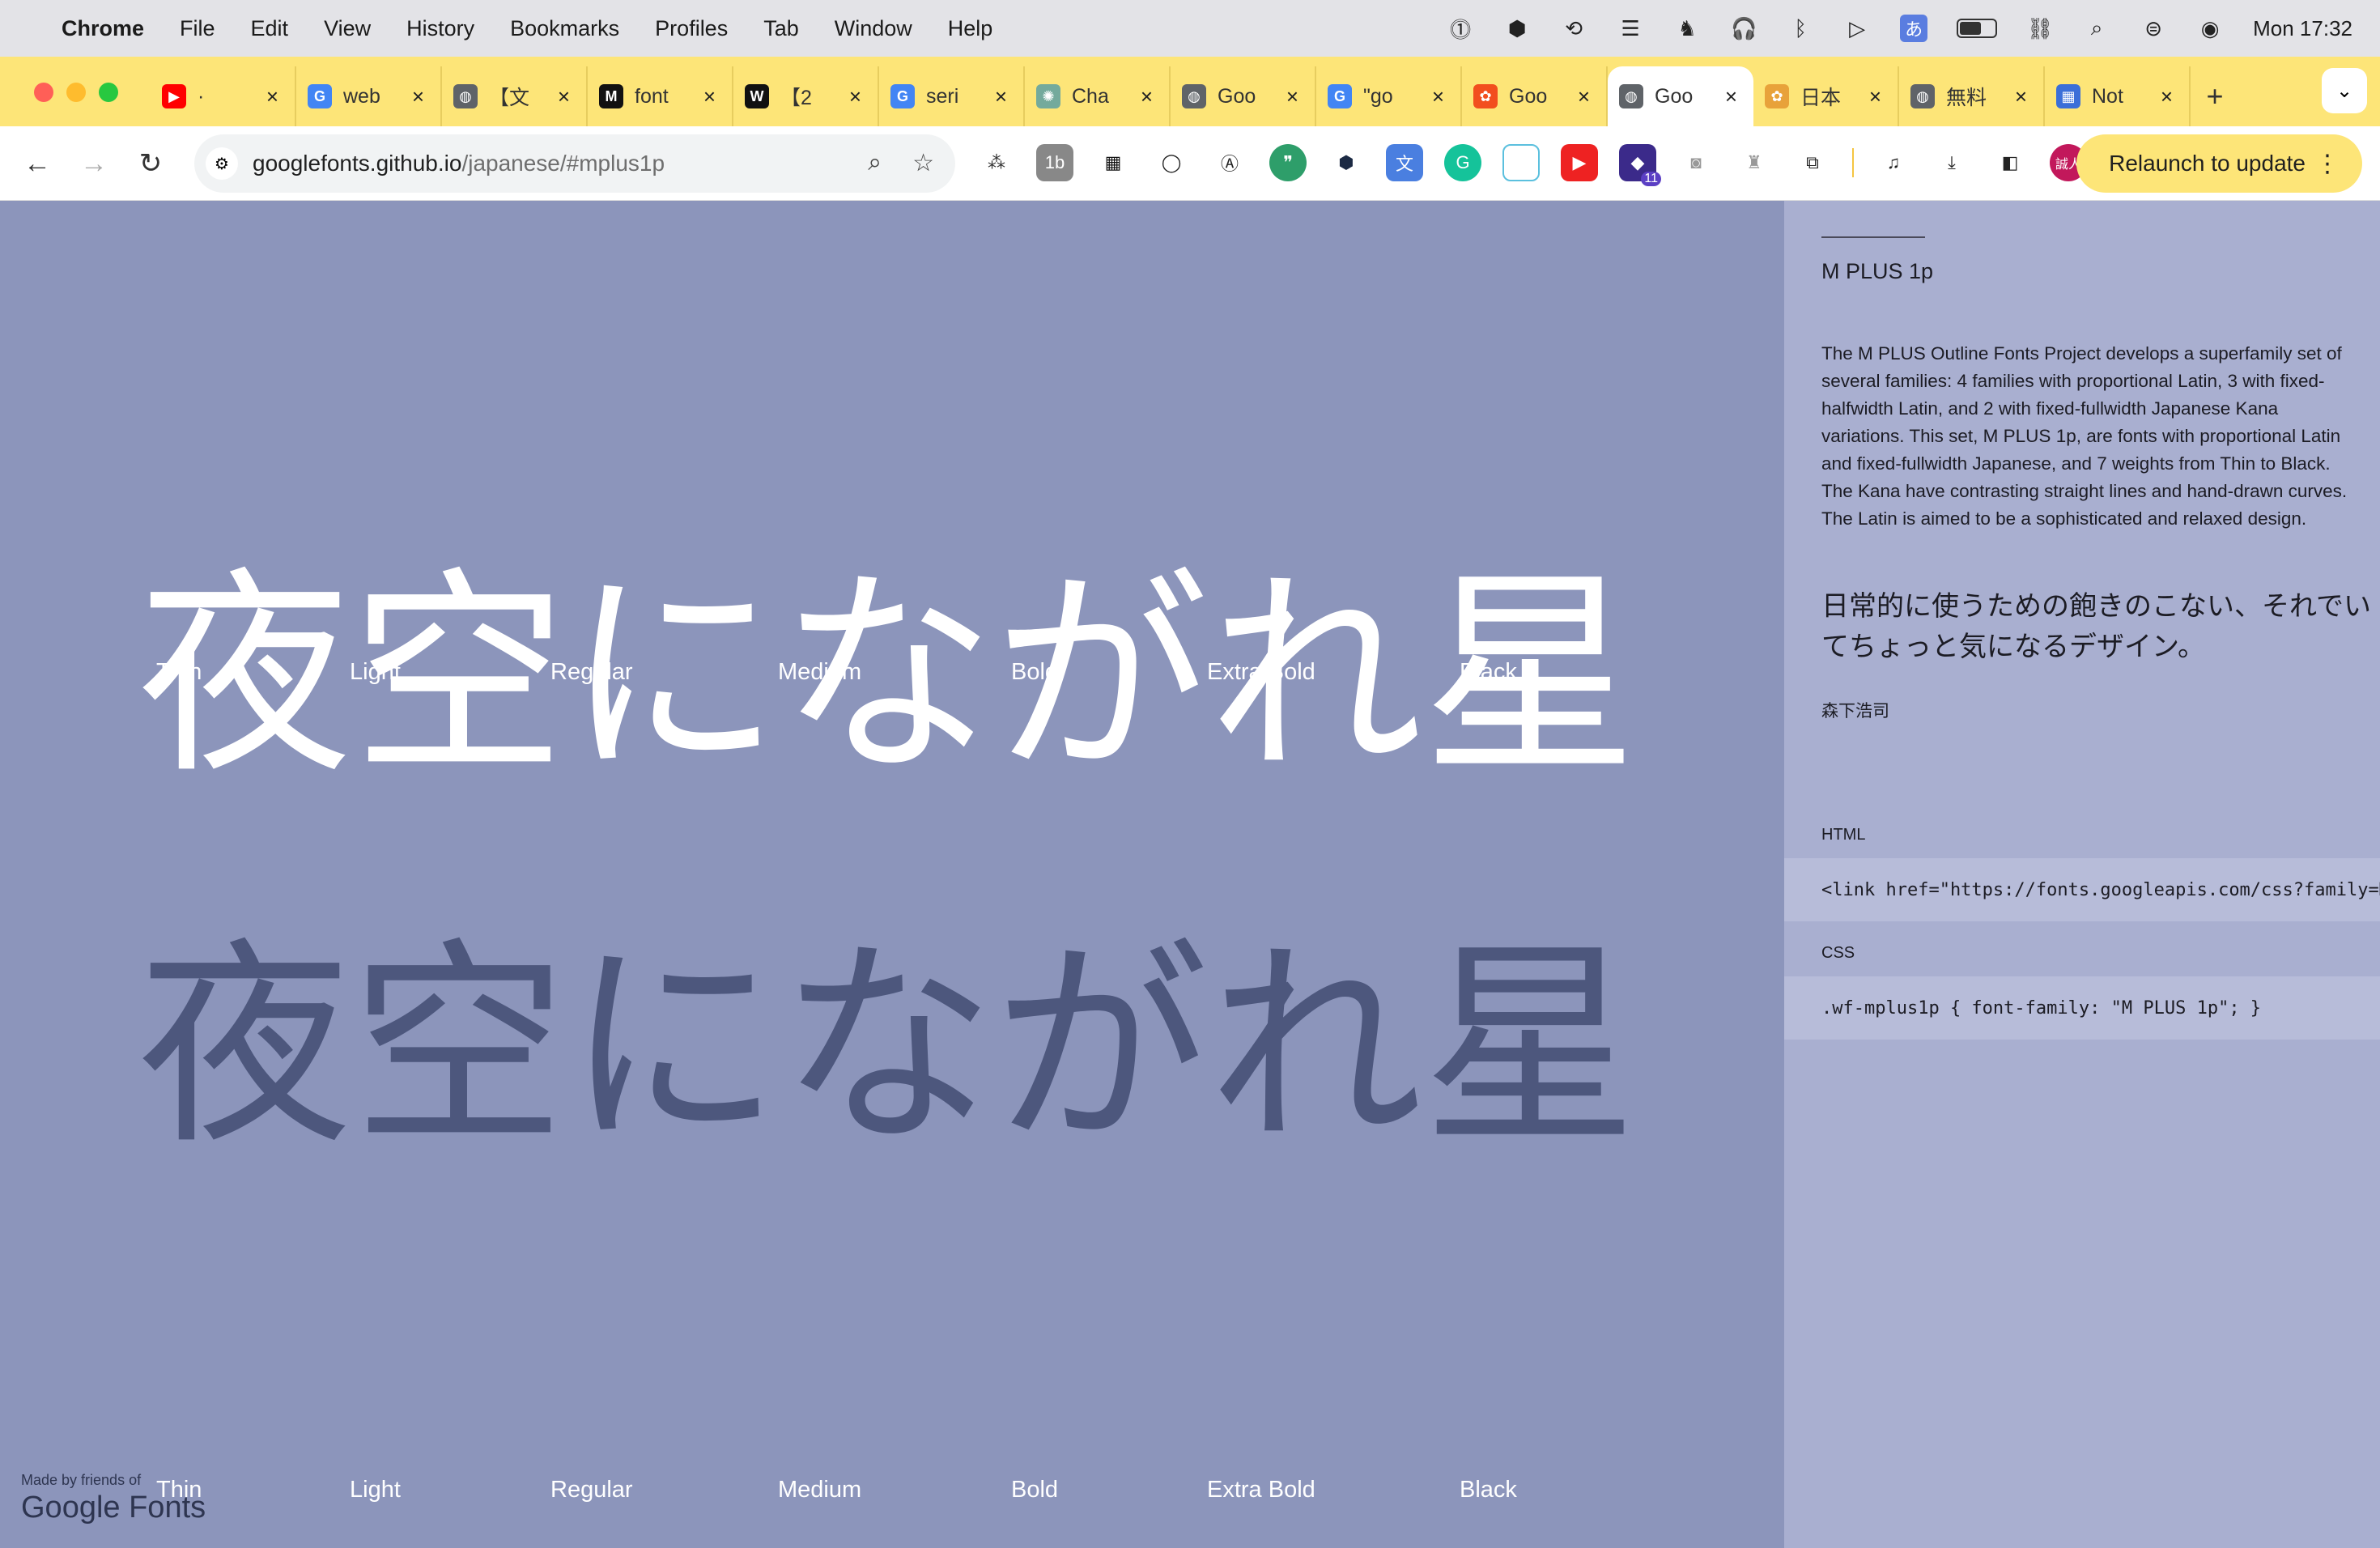 The width and height of the screenshot is (2380, 1548). I want to click on extension-status-icon: ⬢, so click(1517, 29).